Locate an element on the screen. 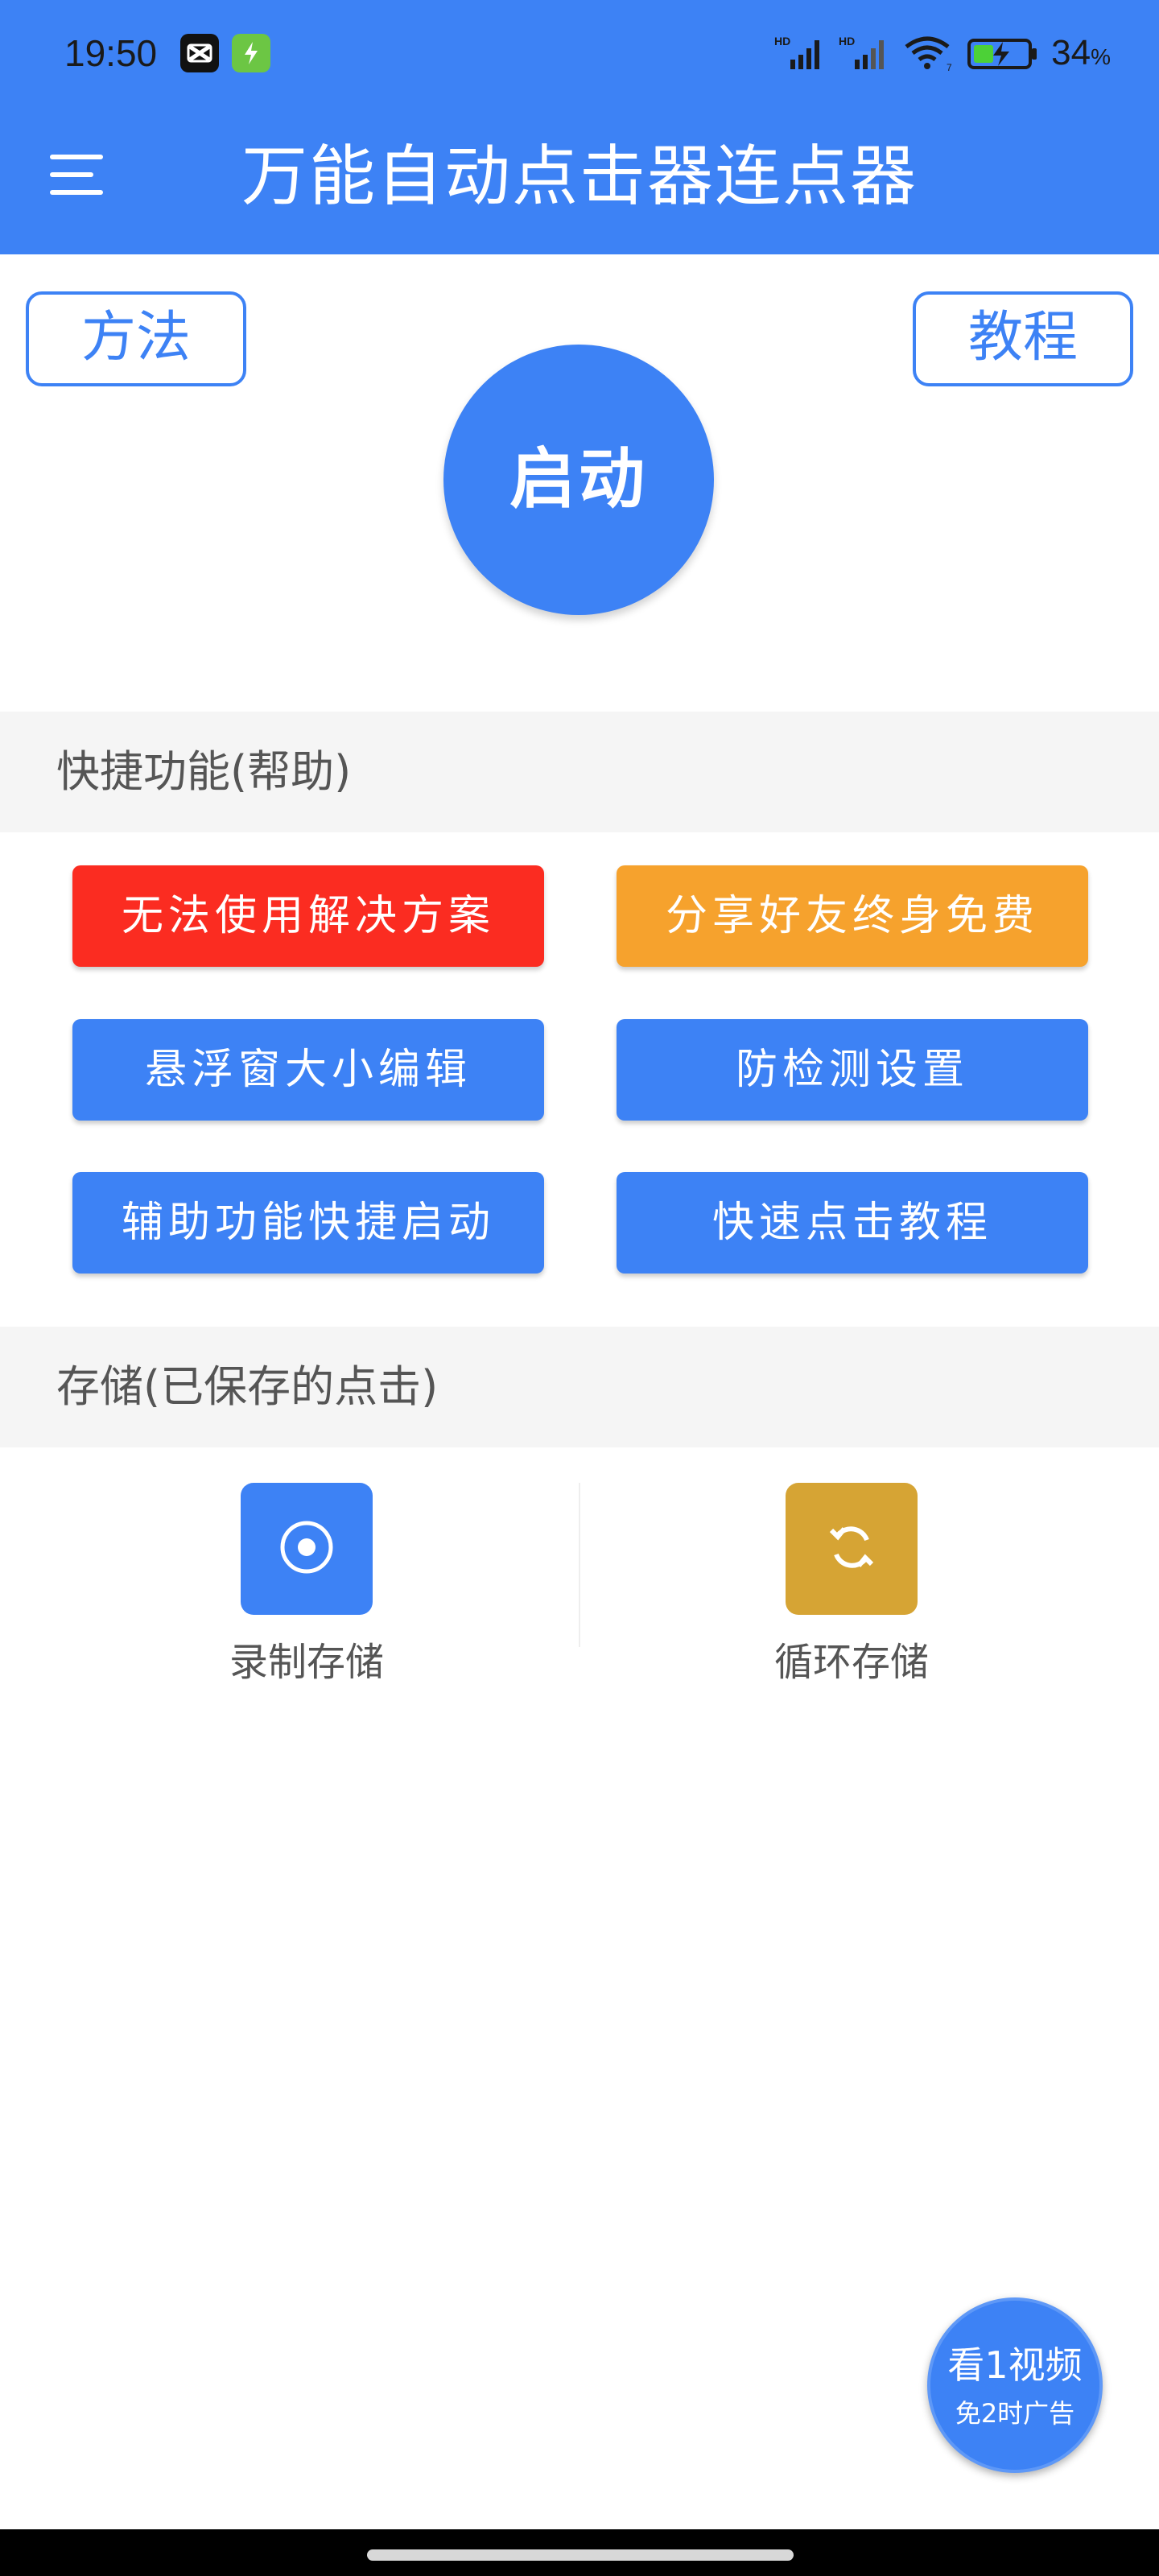  storage-header: 存储(已保存的点击) is located at coordinates (579, 1387).